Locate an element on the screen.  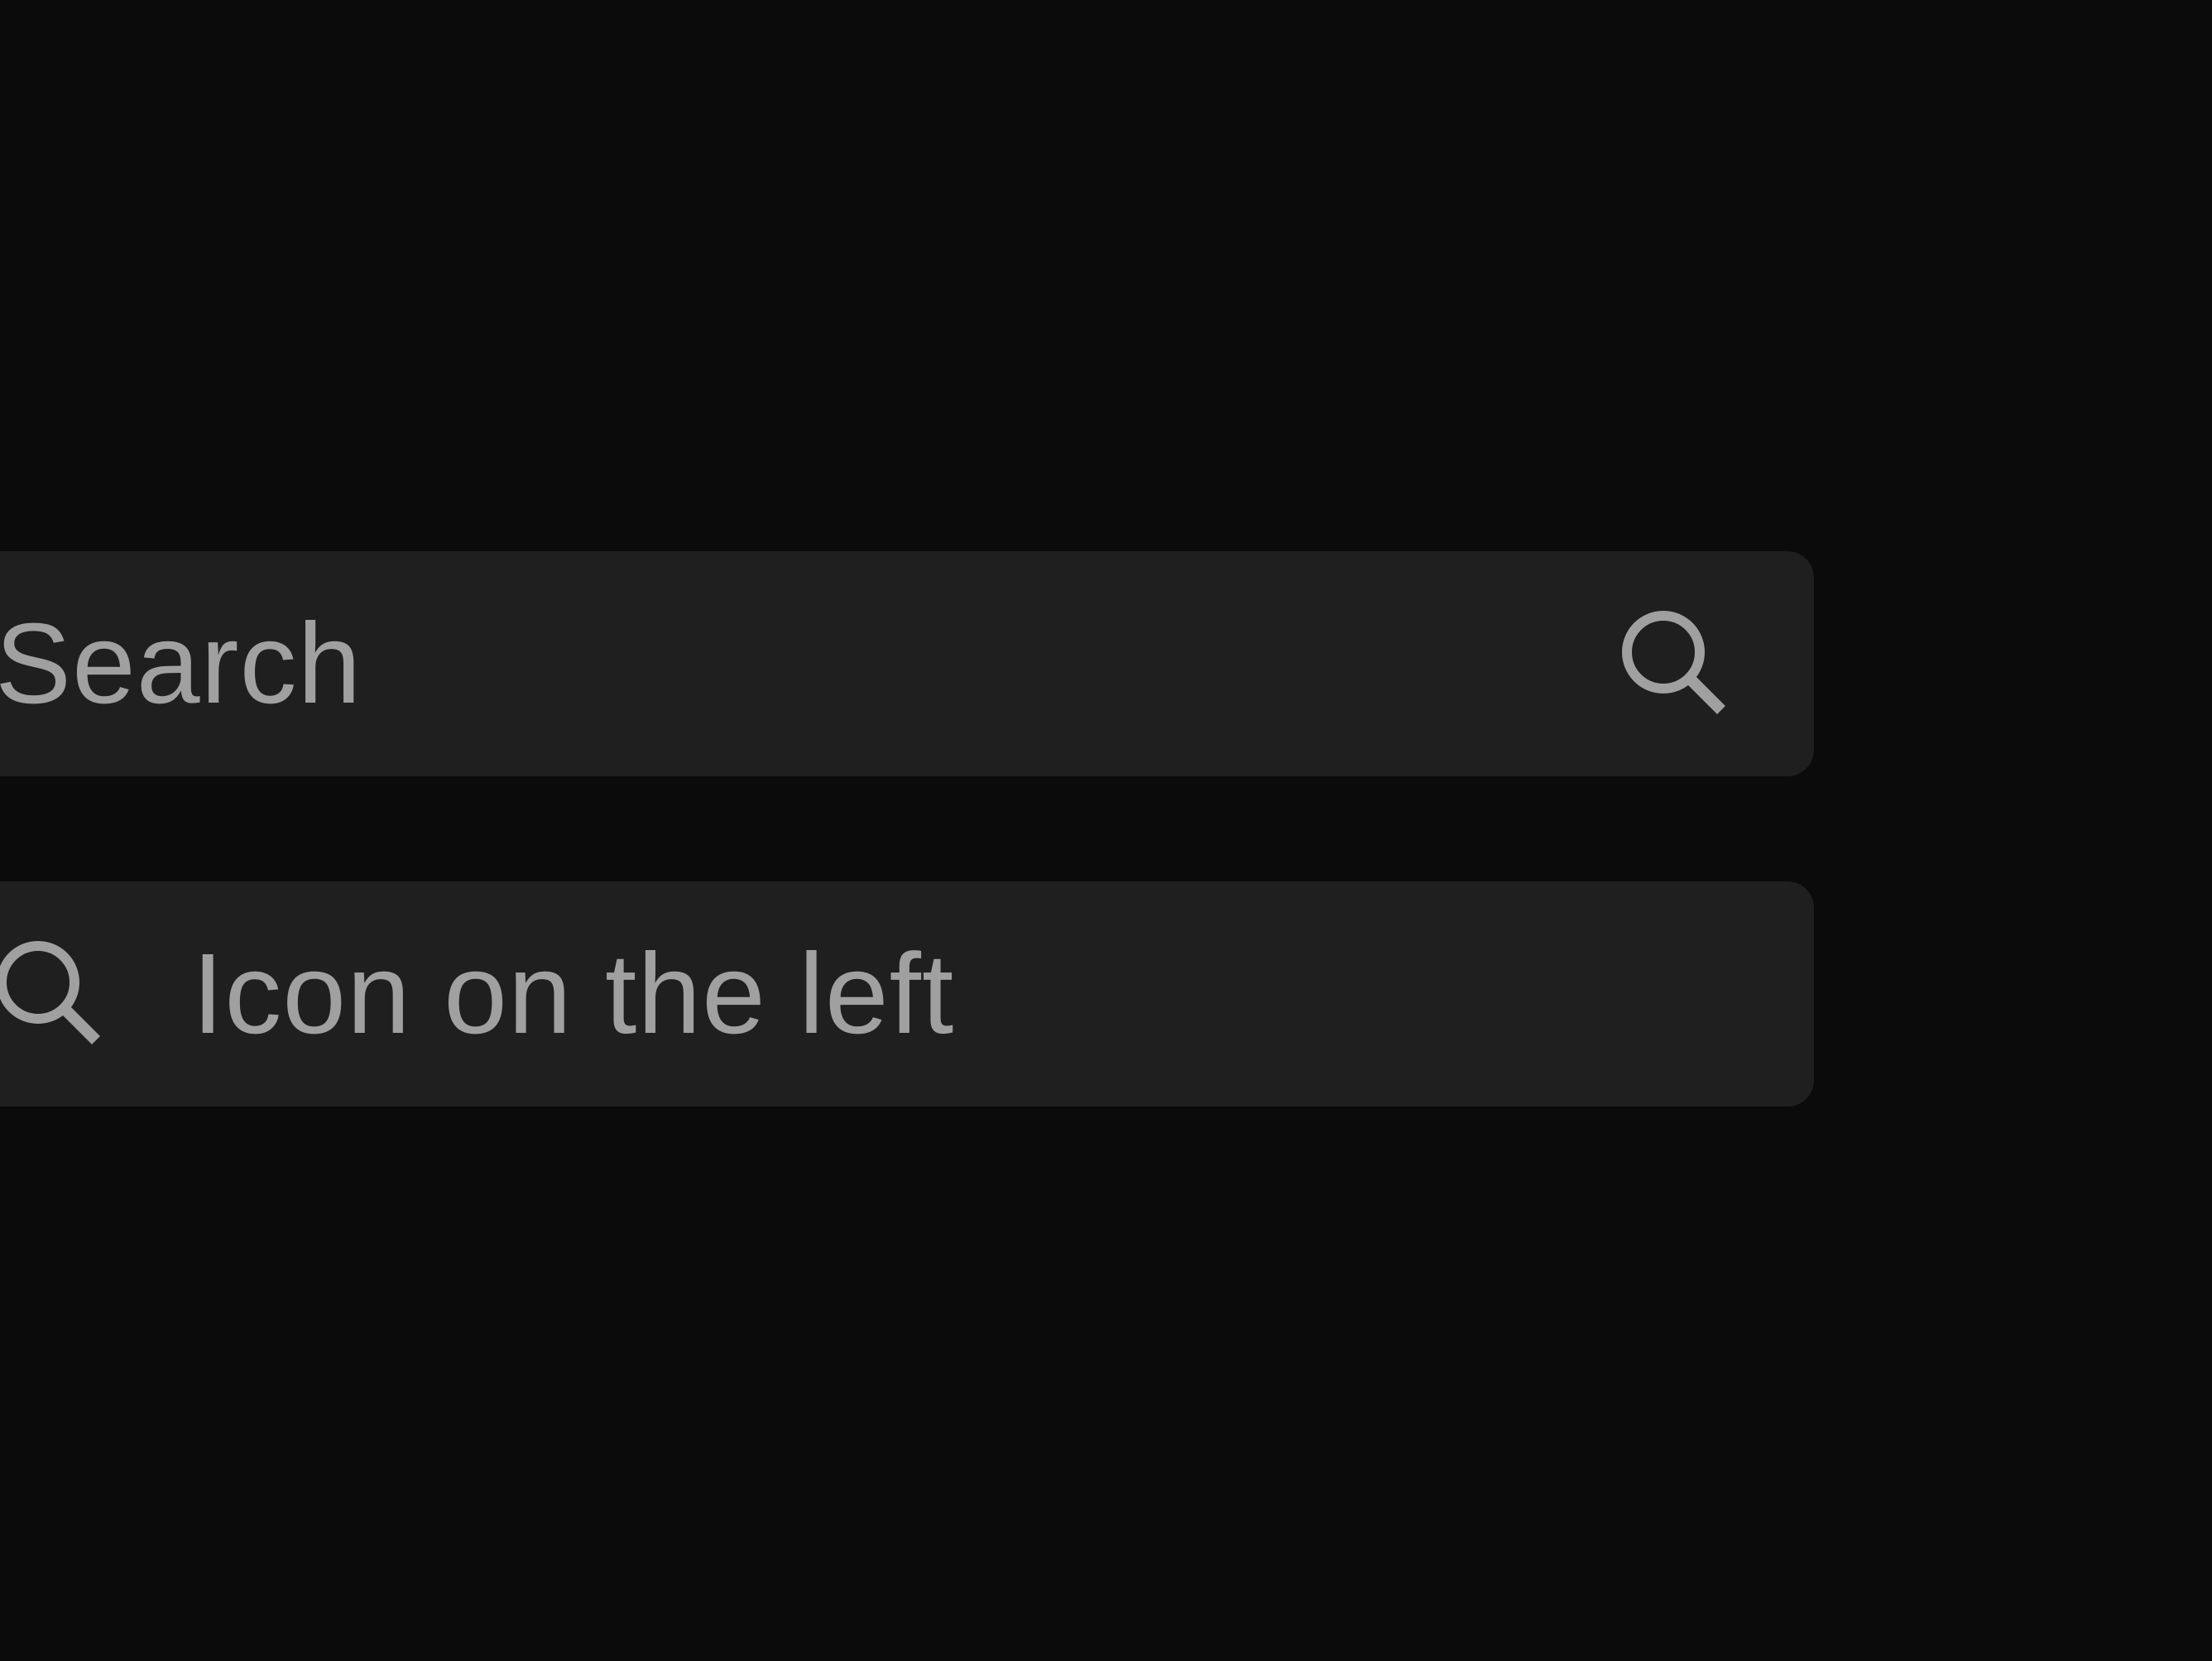
search-field-icon-left: Icon on the left is located at coordinates (907, 994).